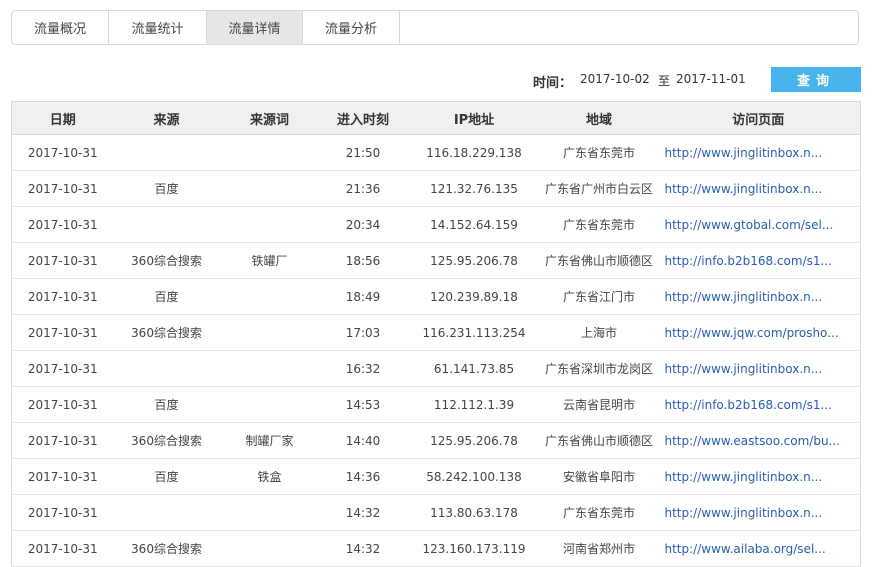 The width and height of the screenshot is (873, 567). Describe the element at coordinates (664, 81) in the screenshot. I see `date-separator: 至` at that location.